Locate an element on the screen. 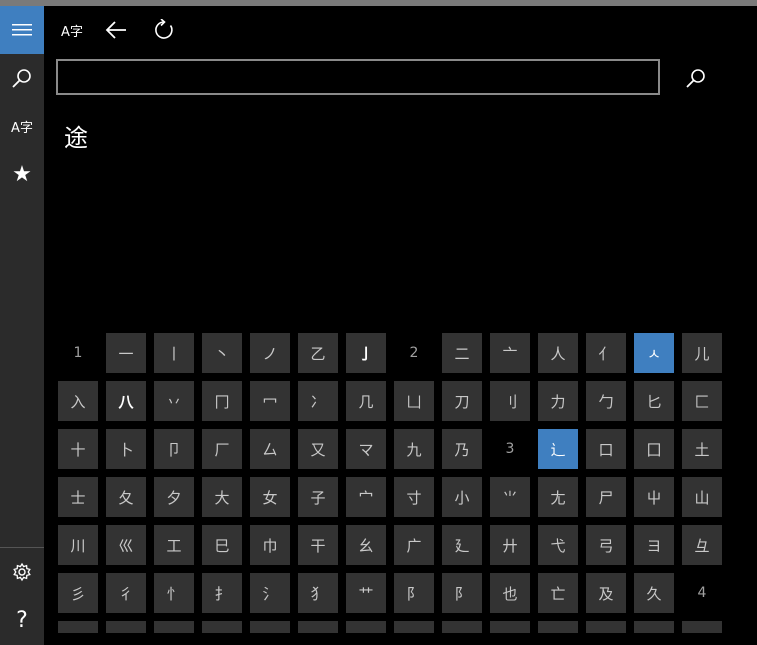 The height and width of the screenshot is (645, 757). radical-button: 扌 is located at coordinates (222, 593).